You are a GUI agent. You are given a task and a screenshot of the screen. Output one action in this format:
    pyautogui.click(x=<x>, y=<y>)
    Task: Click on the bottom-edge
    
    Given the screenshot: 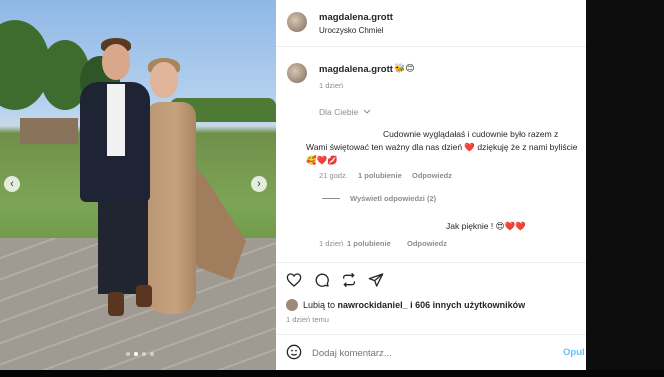 What is the action you would take?
    pyautogui.click(x=332, y=373)
    